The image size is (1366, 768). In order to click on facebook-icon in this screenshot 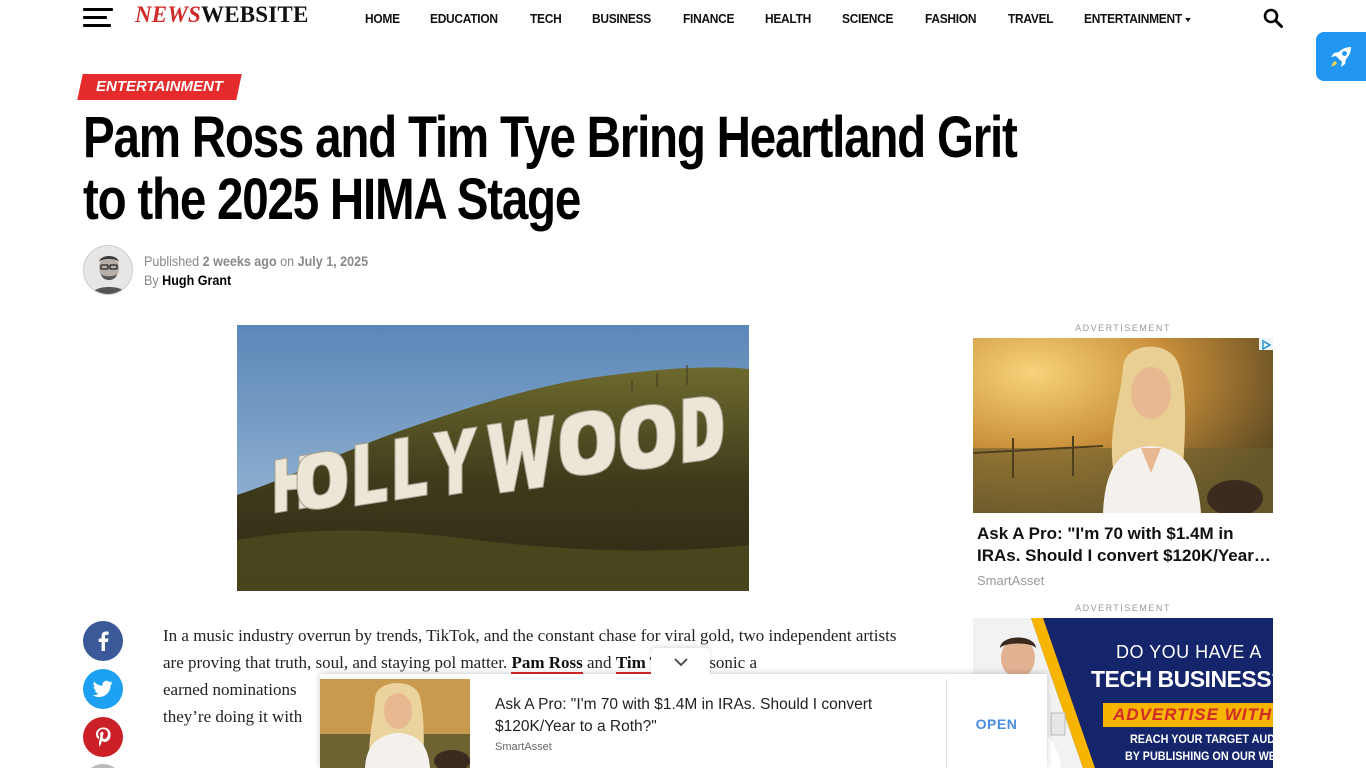, I will do `click(103, 641)`.